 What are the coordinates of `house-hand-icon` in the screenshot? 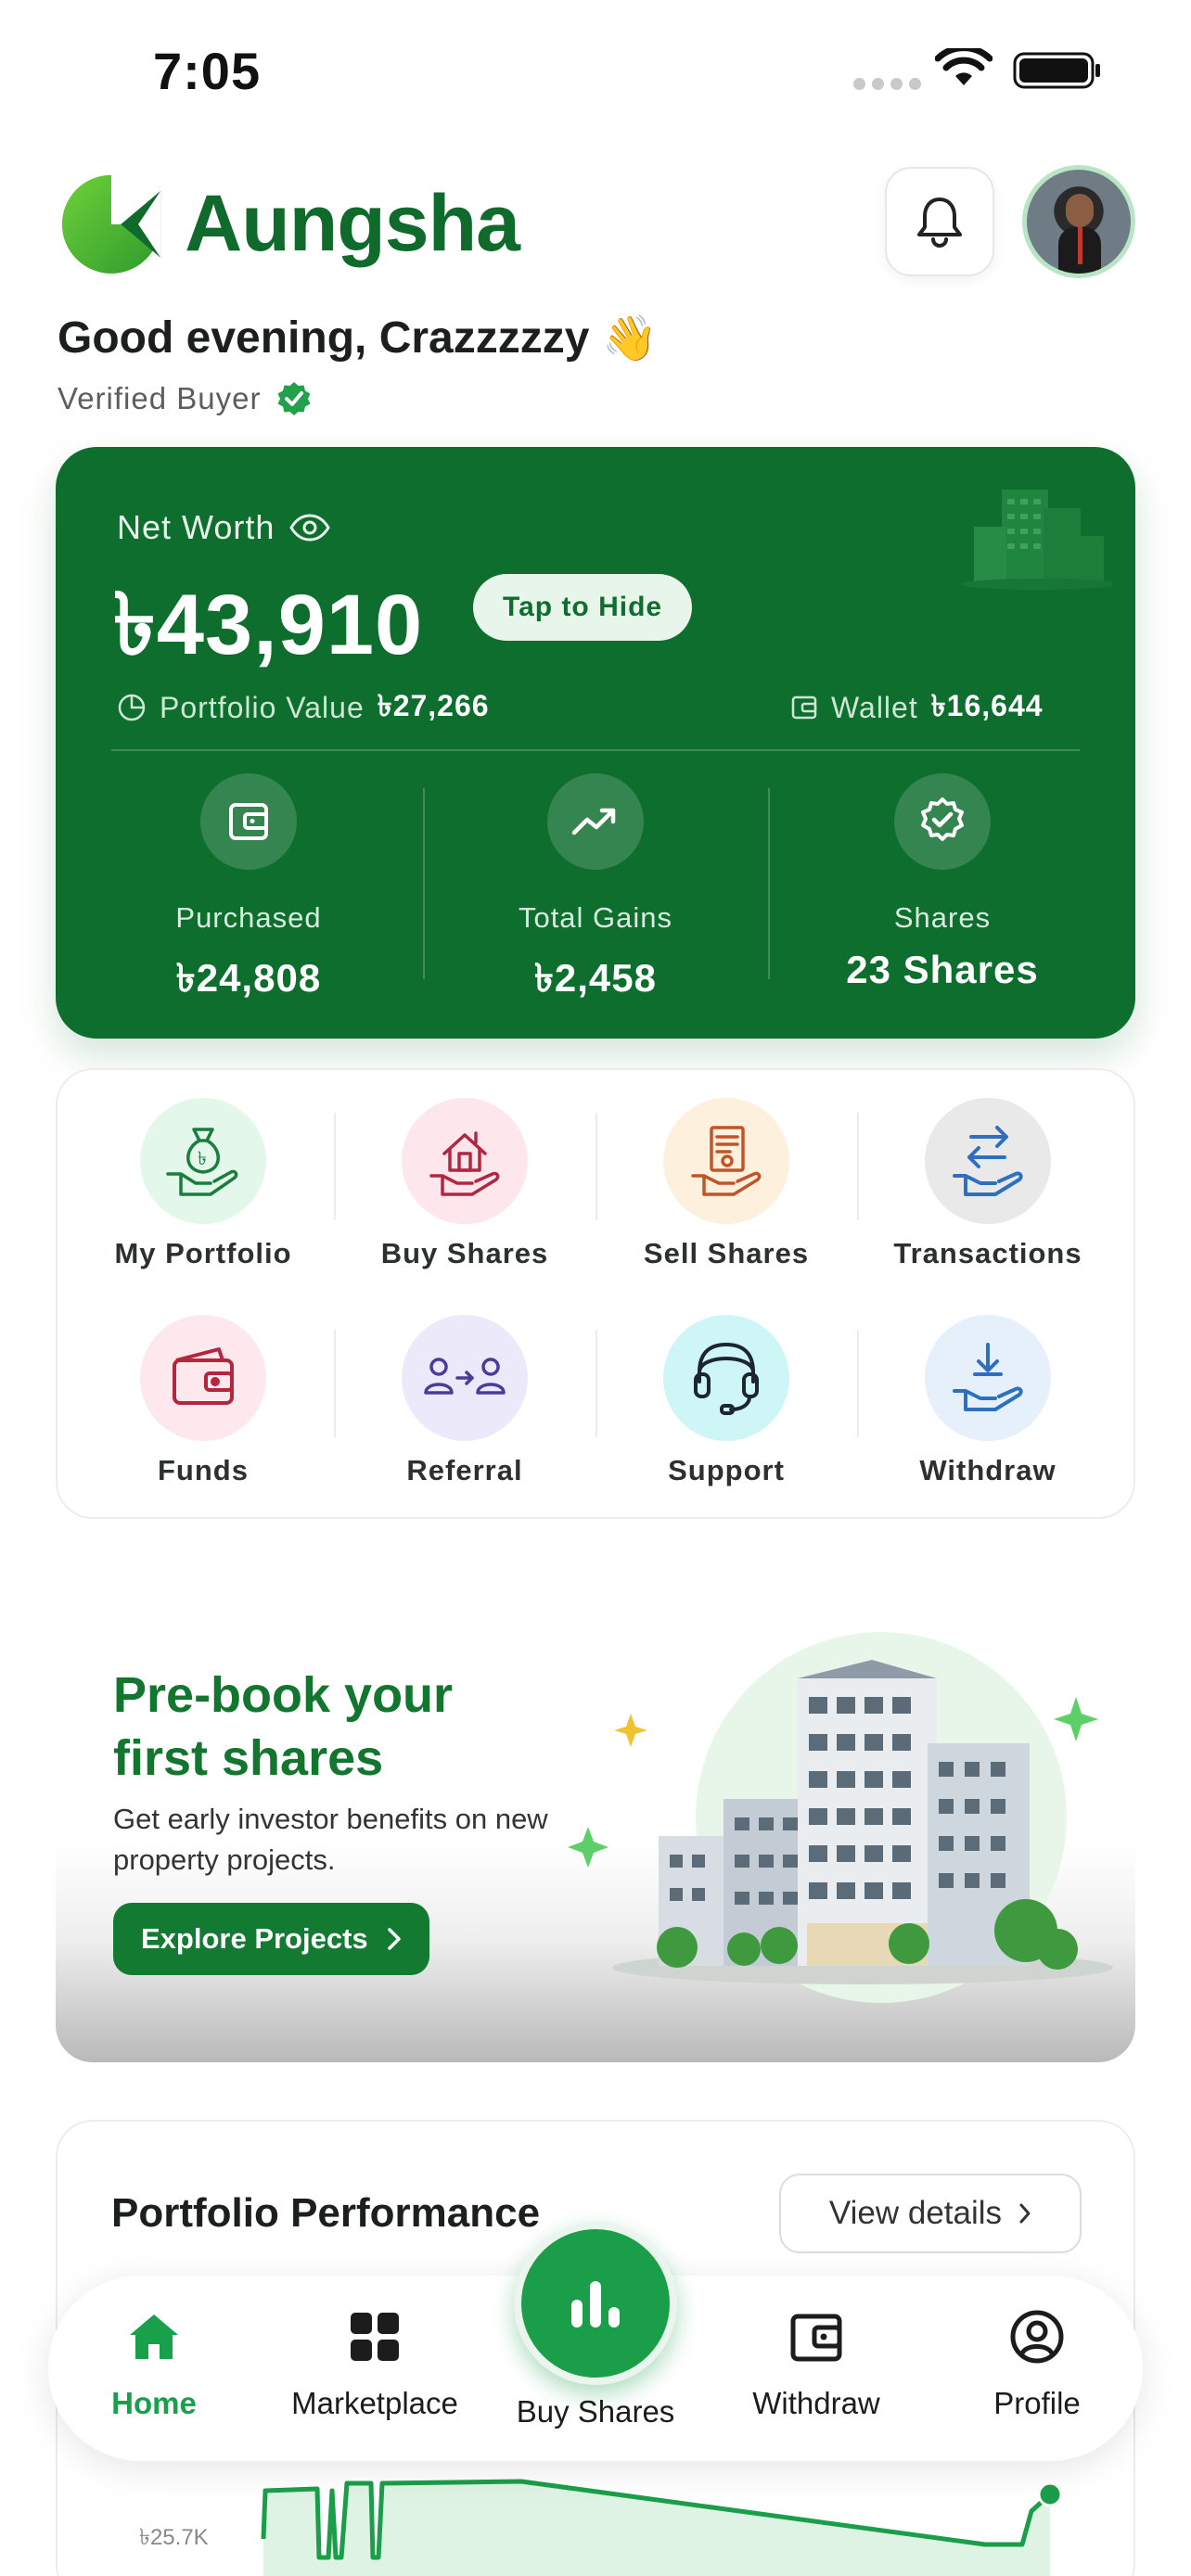 It's located at (465, 1161).